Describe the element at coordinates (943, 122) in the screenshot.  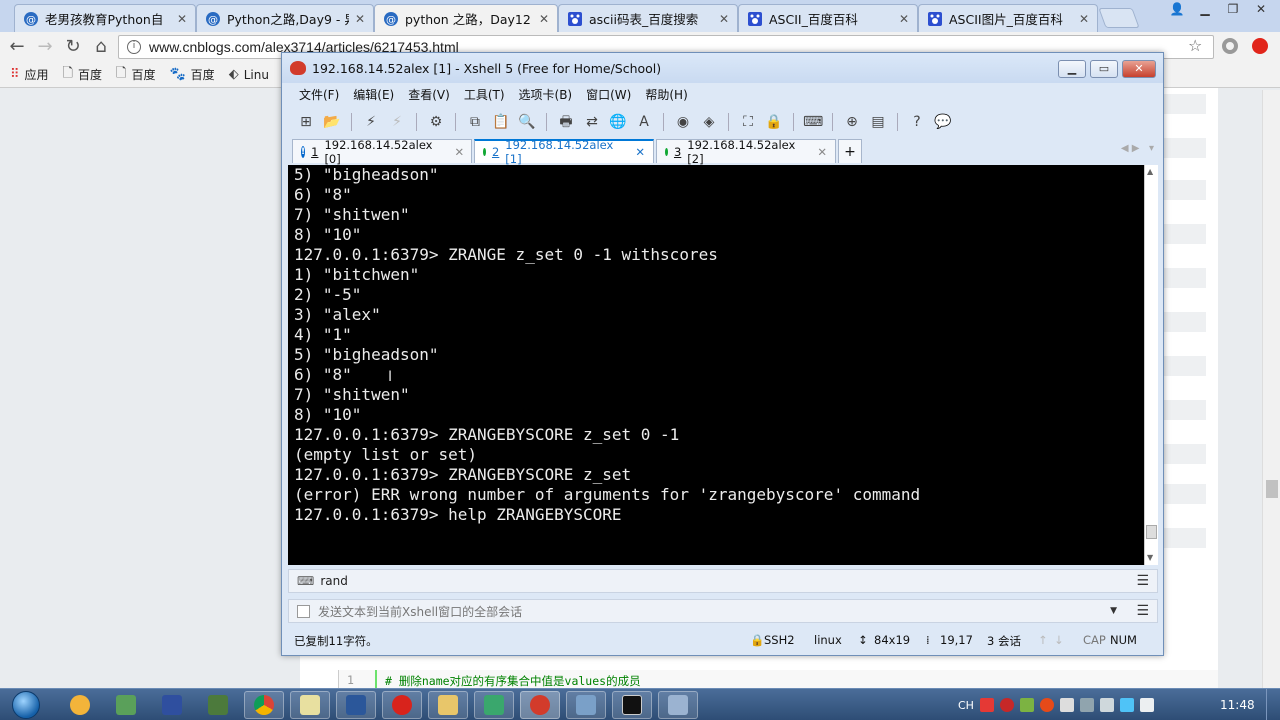
I see `chat-icon: 💬` at that location.